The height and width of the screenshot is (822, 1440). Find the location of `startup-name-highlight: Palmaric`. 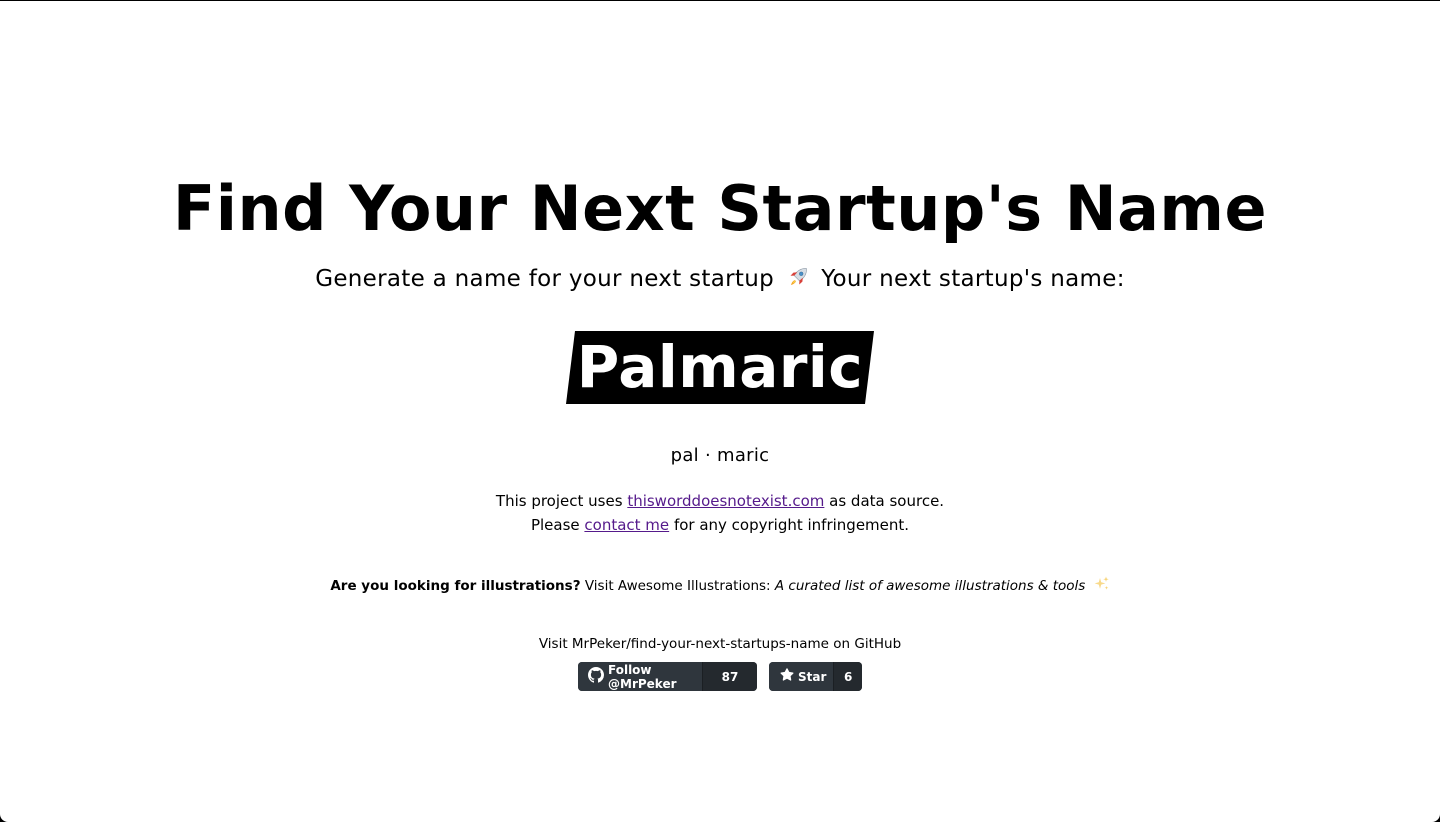

startup-name-highlight: Palmaric is located at coordinates (720, 367).